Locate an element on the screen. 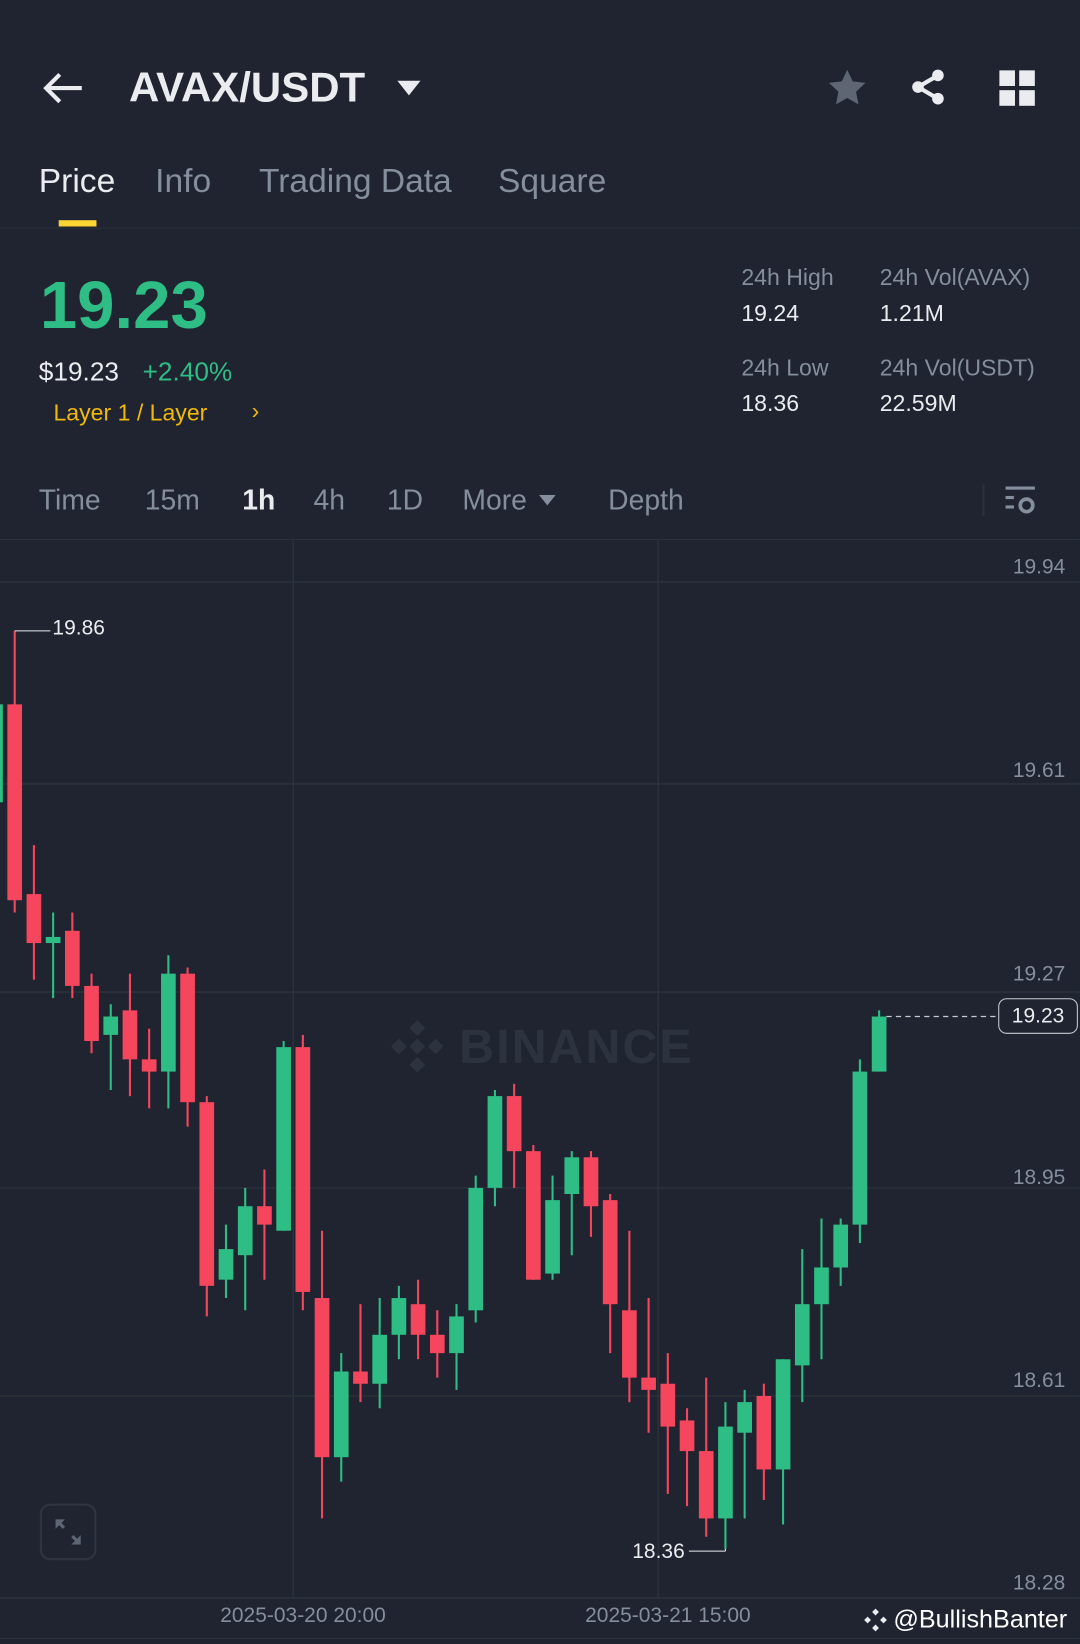 This screenshot has height=1644, width=1080. y-tick-label: 18.95 is located at coordinates (1039, 1177).